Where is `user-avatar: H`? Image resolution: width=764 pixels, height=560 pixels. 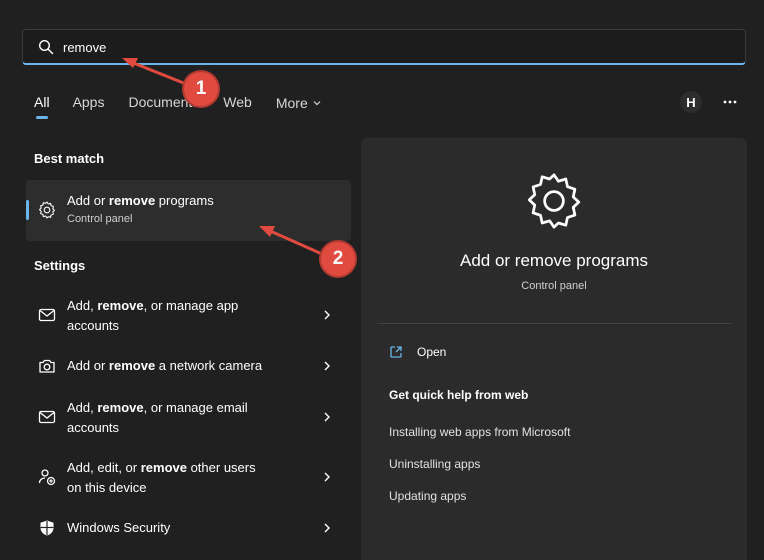
user-avatar: H is located at coordinates (691, 102).